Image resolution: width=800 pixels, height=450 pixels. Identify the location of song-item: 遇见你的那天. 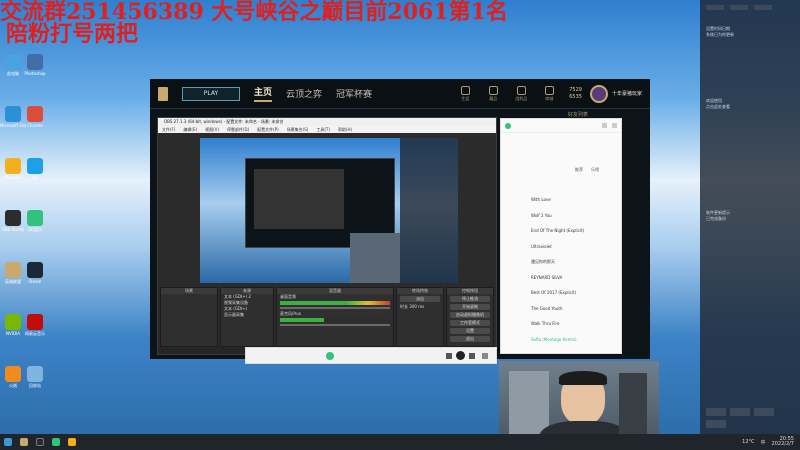
(561, 267).